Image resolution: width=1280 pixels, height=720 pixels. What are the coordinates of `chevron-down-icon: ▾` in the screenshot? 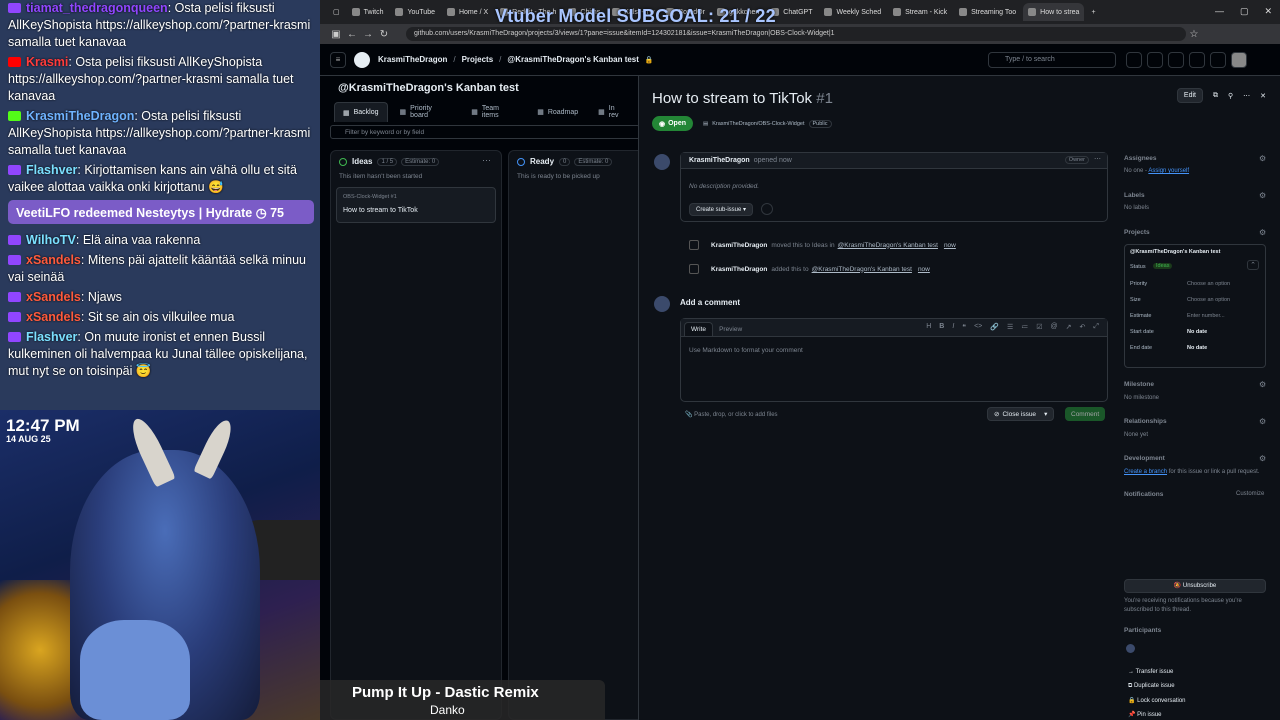 It's located at (1045, 414).